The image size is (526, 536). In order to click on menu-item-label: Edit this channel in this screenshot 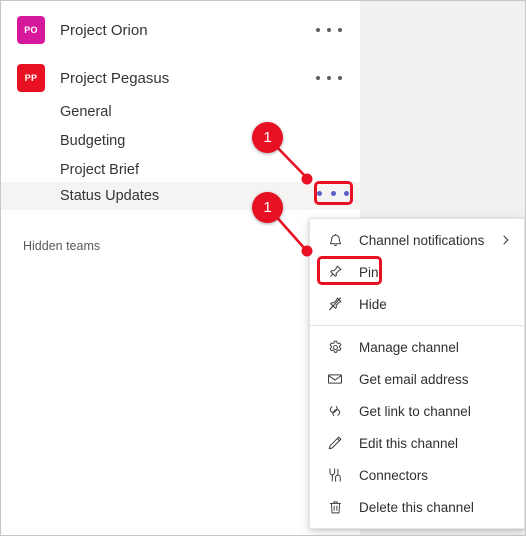, I will do `click(409, 443)`.